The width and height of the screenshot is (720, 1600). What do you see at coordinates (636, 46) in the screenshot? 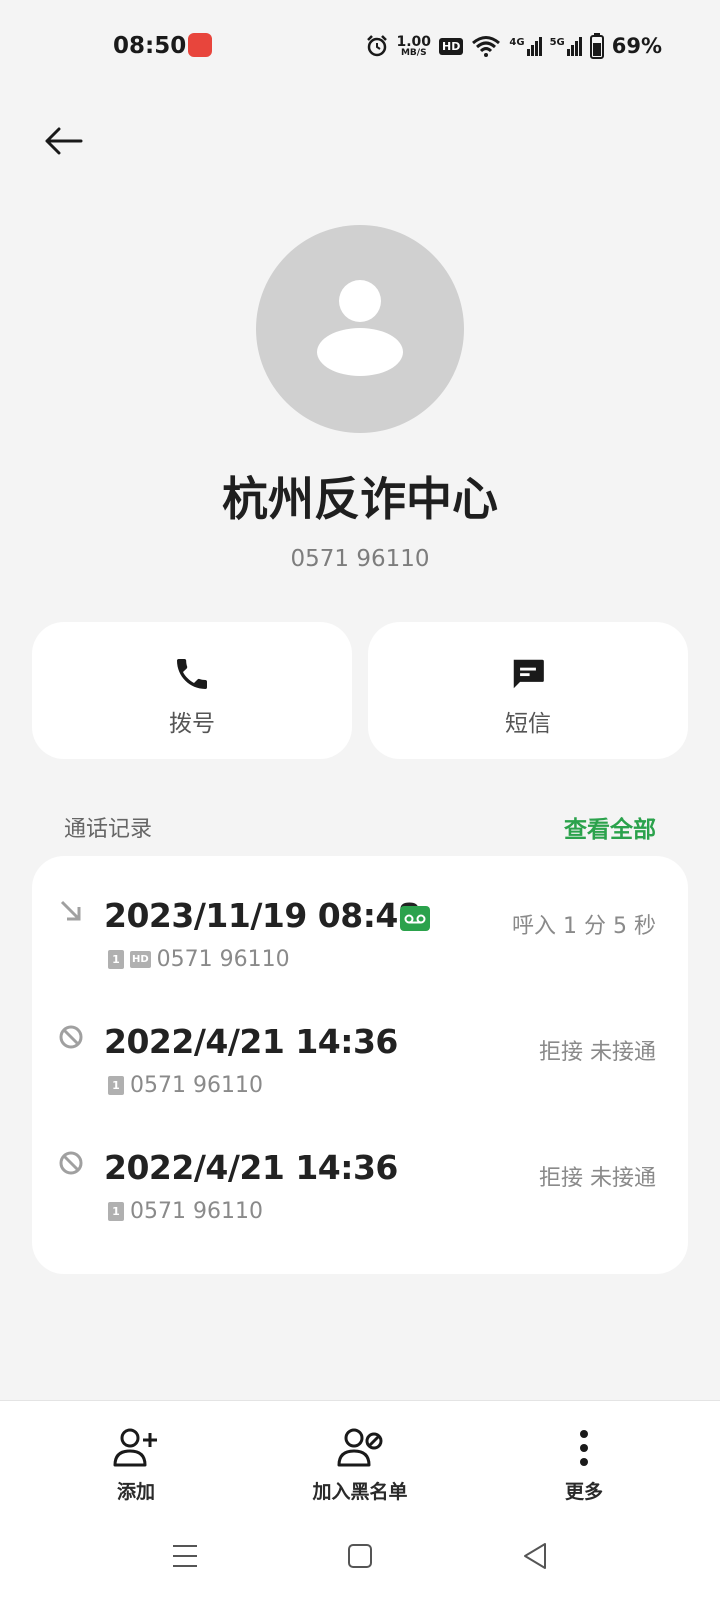
I see `battery-percent: 69%` at bounding box center [636, 46].